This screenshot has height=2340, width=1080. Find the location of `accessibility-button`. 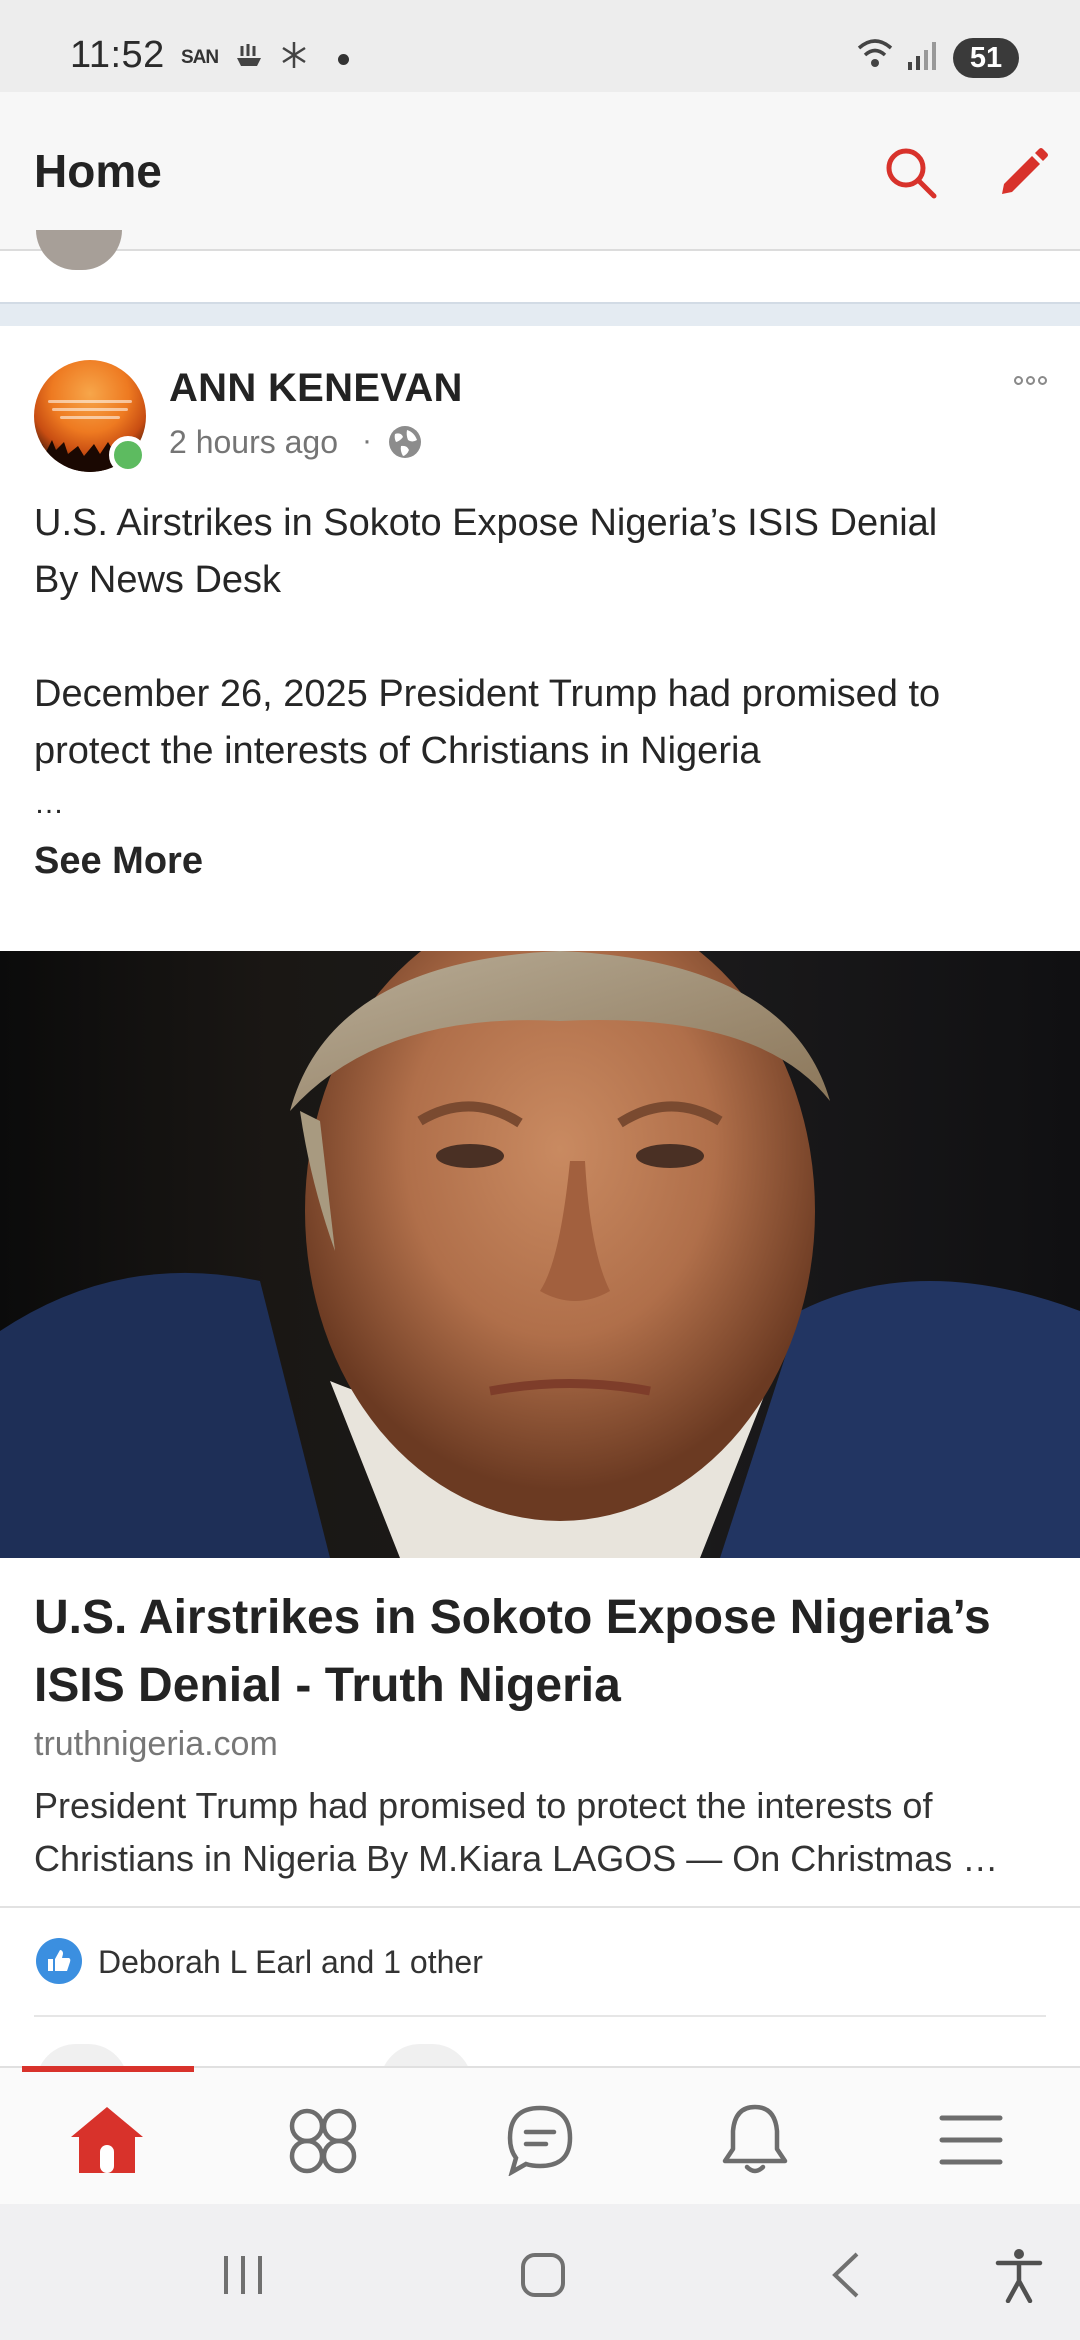

accessibility-button is located at coordinates (1019, 2275).